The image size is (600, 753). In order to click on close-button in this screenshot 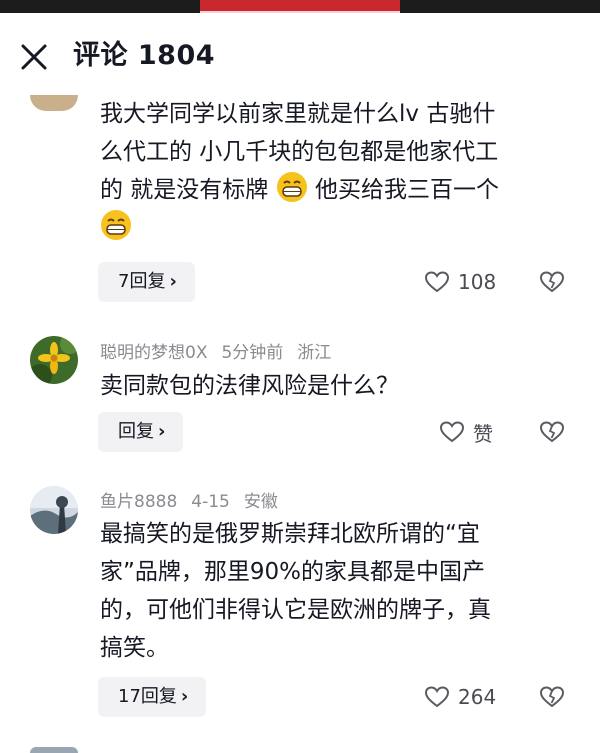, I will do `click(34, 57)`.